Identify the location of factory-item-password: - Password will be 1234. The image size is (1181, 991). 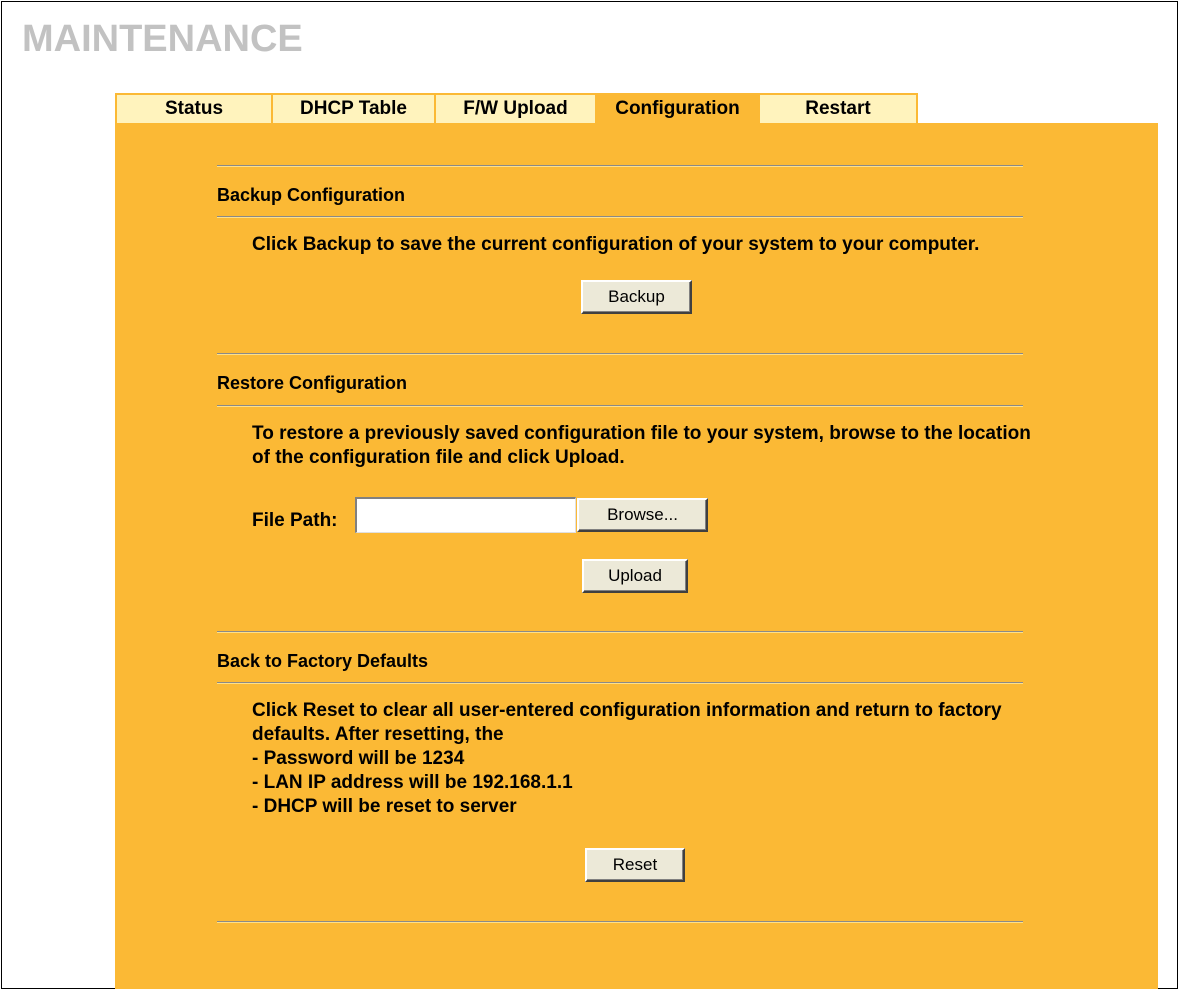
(358, 758).